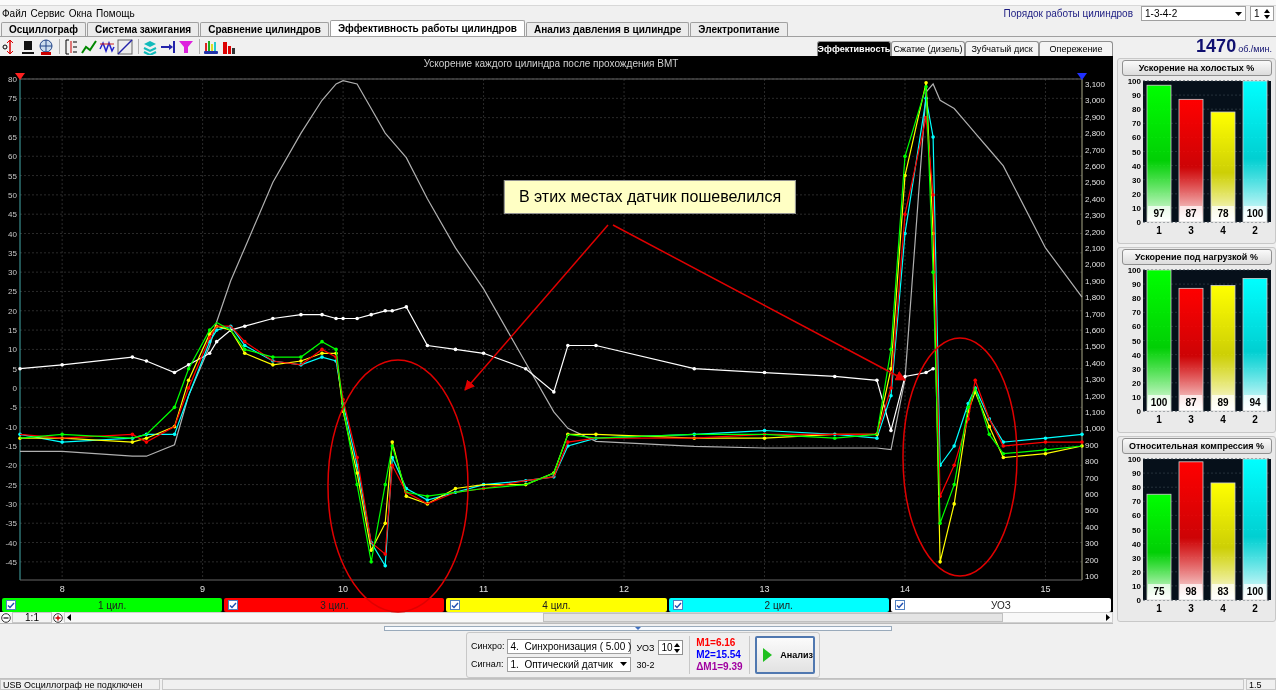  I want to click on legend-toggle: 1 цил., so click(112, 605).